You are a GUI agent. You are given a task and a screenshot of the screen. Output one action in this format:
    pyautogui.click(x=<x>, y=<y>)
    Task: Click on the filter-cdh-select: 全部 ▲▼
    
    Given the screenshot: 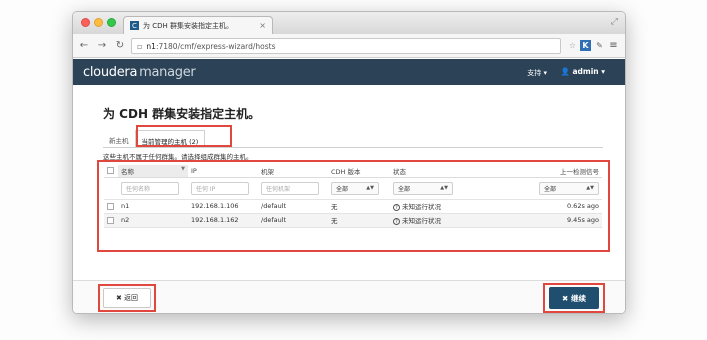 What is the action you would take?
    pyautogui.click(x=355, y=188)
    